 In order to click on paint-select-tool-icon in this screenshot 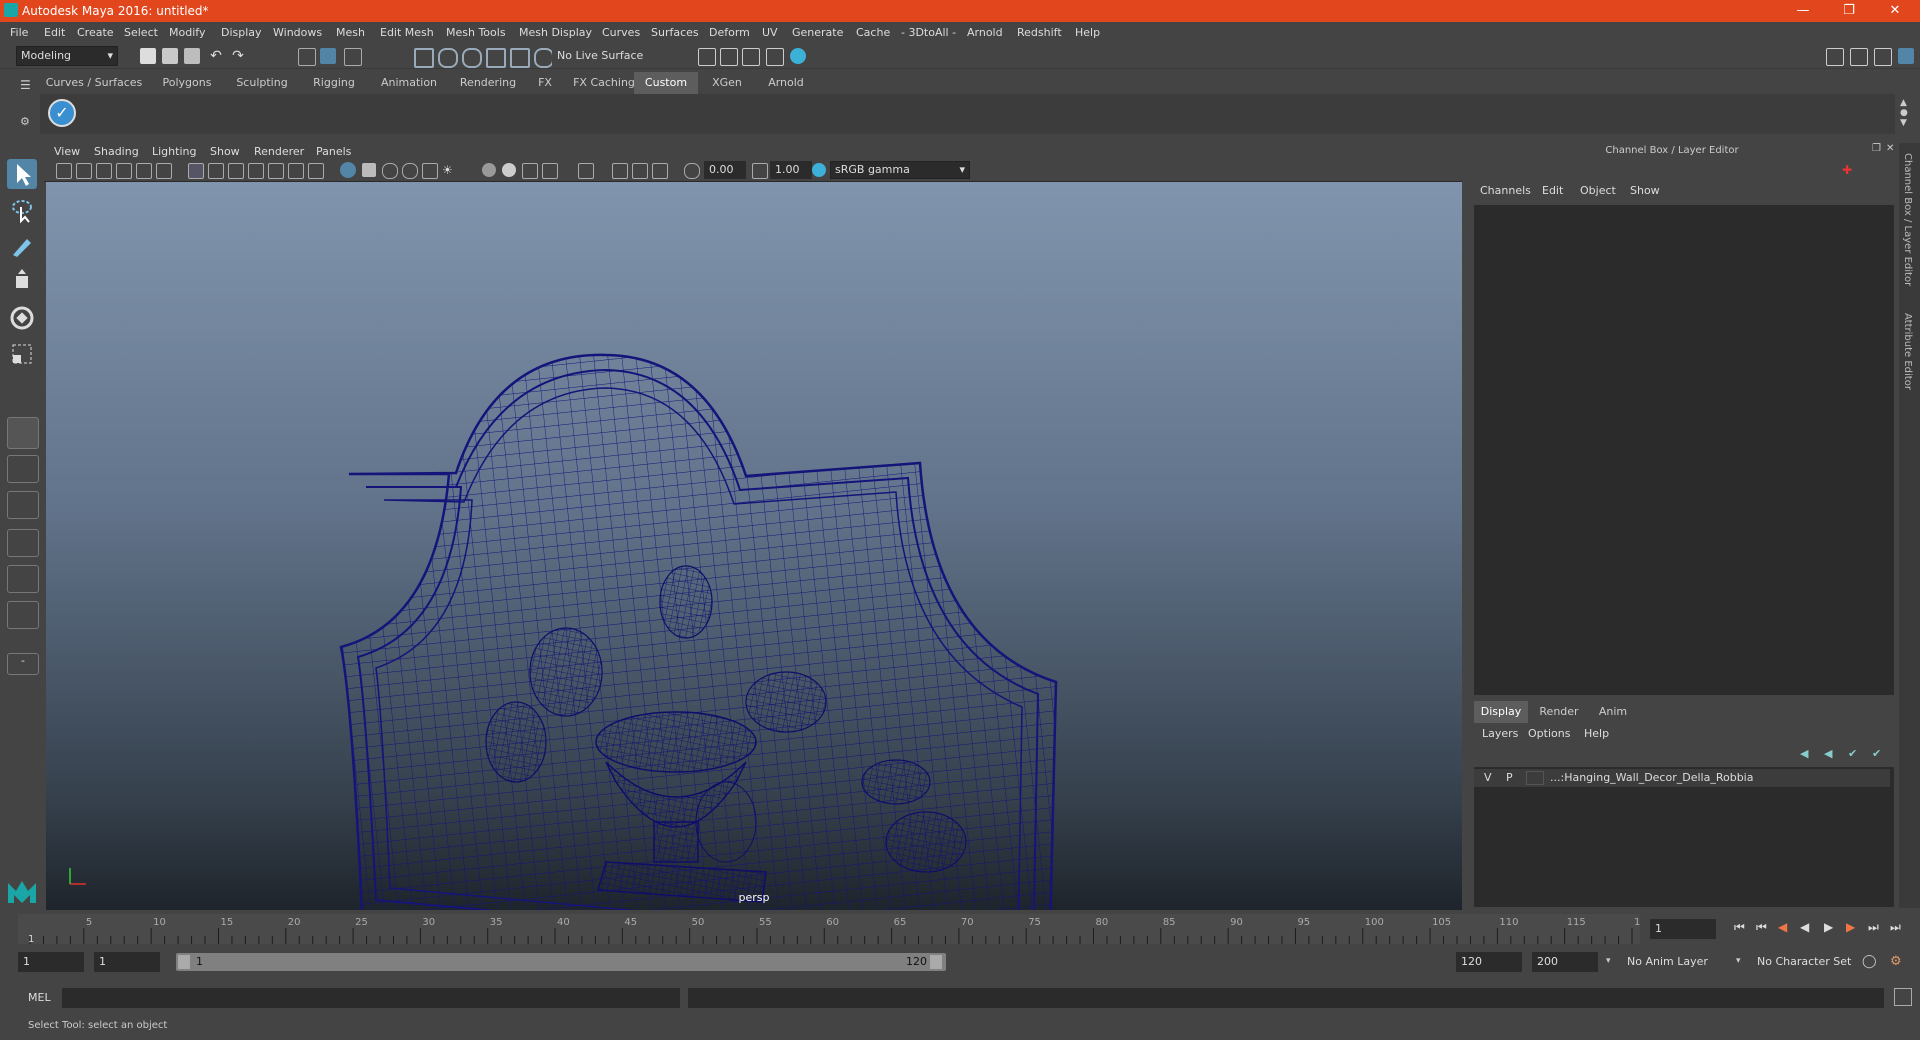, I will do `click(22, 246)`.